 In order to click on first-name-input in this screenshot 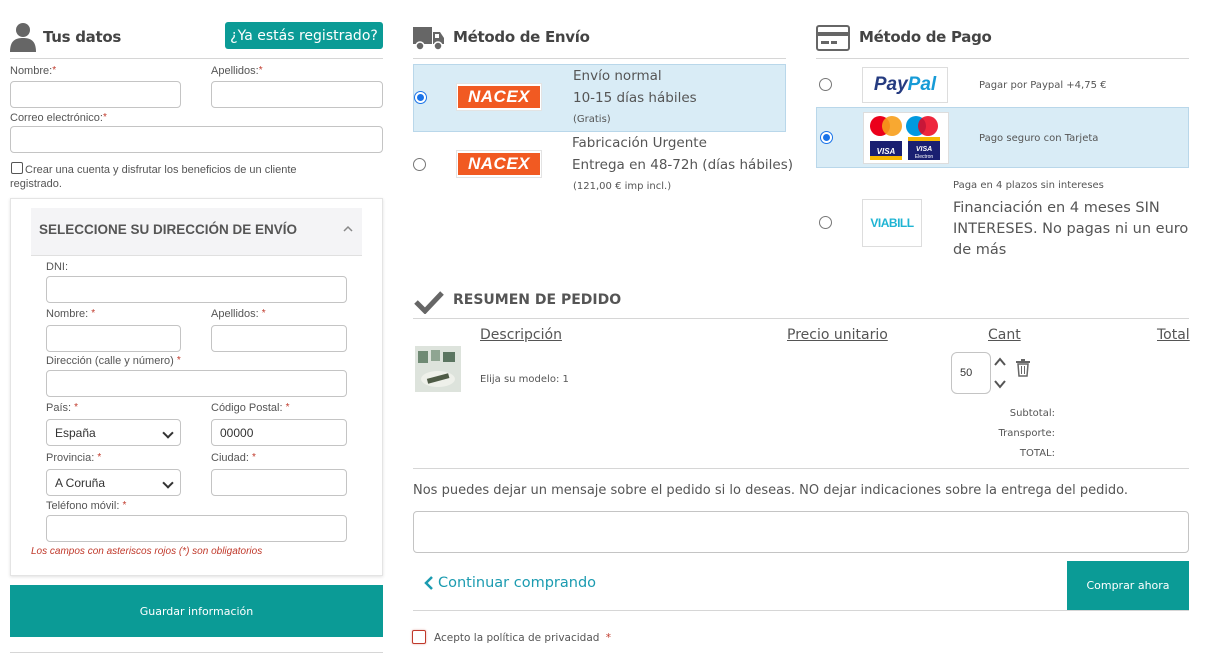, I will do `click(95, 94)`.